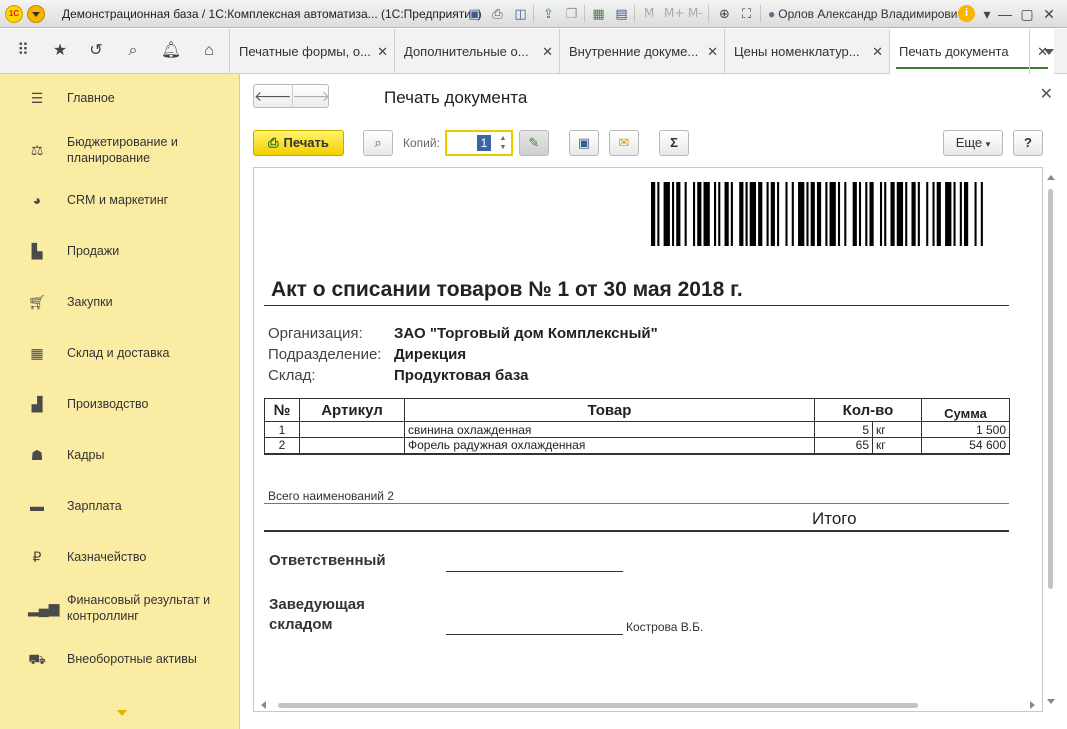  What do you see at coordinates (310, 96) in the screenshot?
I see `forward-arrow-icon: 🡒` at bounding box center [310, 96].